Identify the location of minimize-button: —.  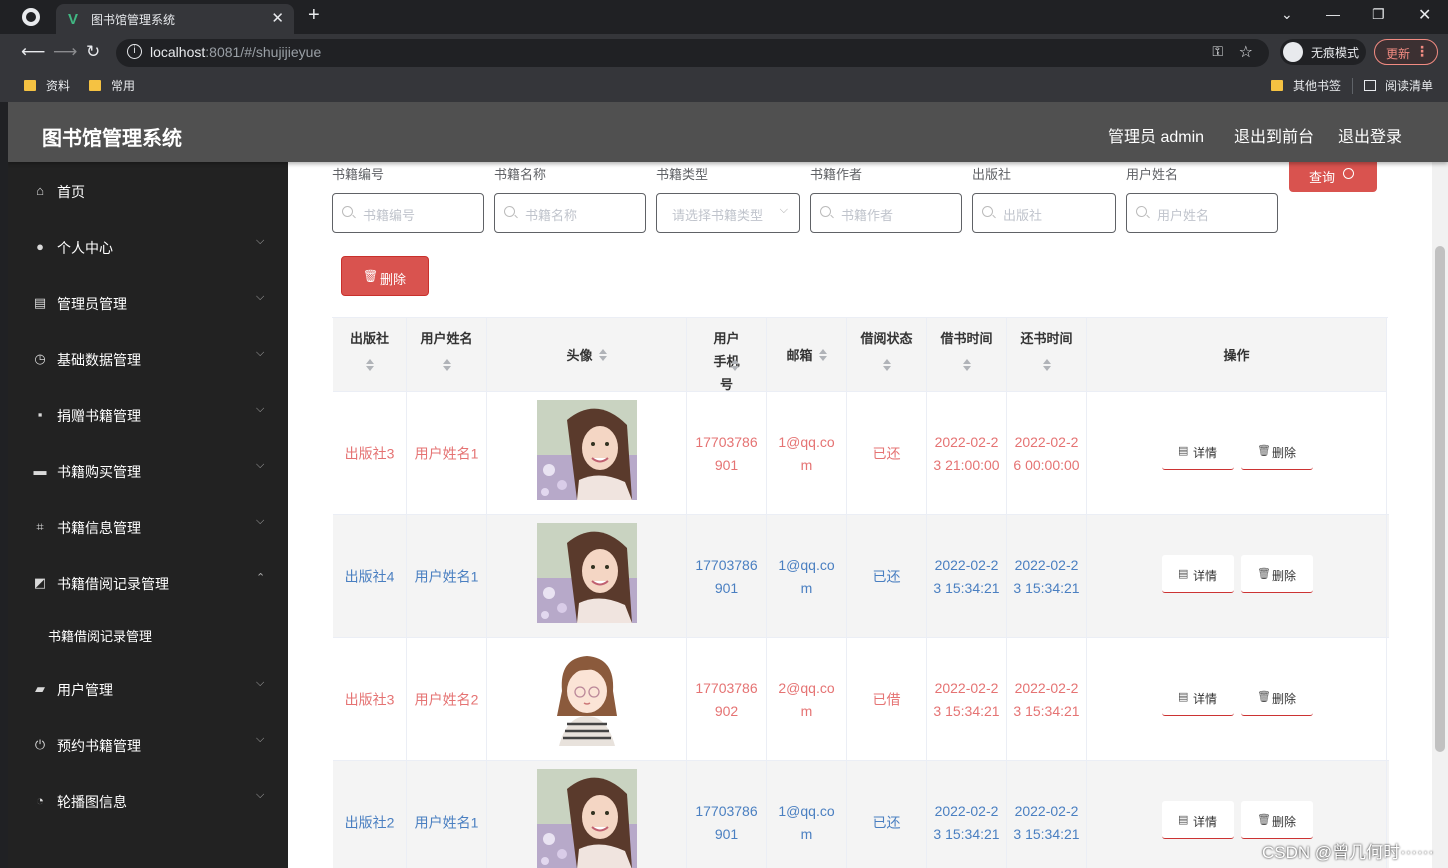
(1333, 14).